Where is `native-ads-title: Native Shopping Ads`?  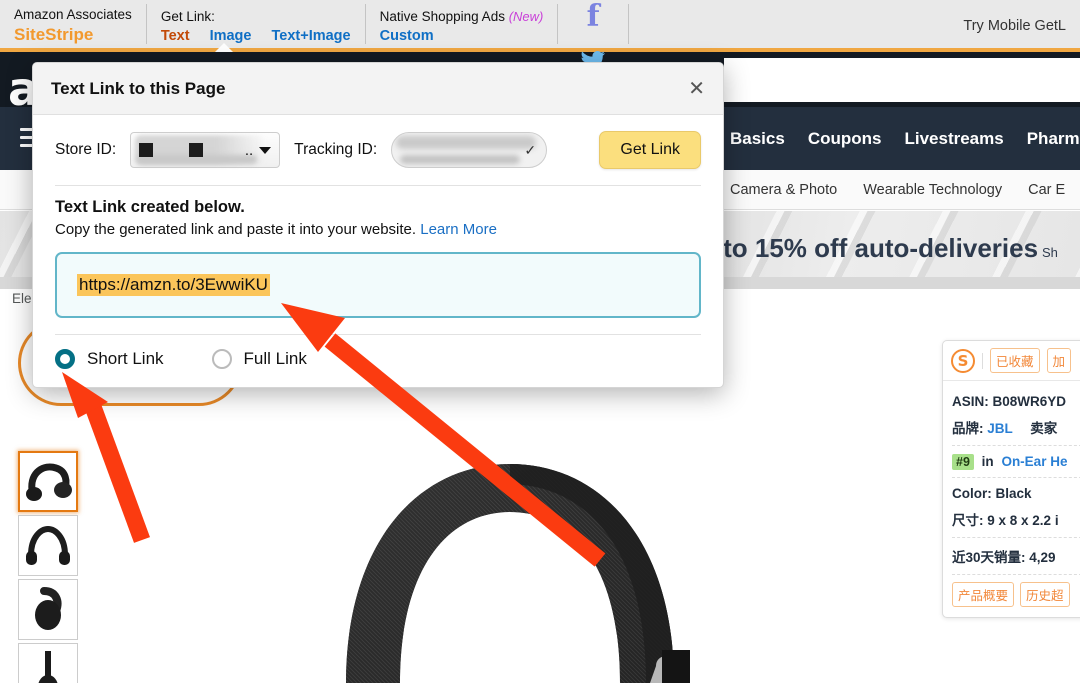
native-ads-title: Native Shopping Ads is located at coordinates (442, 17).